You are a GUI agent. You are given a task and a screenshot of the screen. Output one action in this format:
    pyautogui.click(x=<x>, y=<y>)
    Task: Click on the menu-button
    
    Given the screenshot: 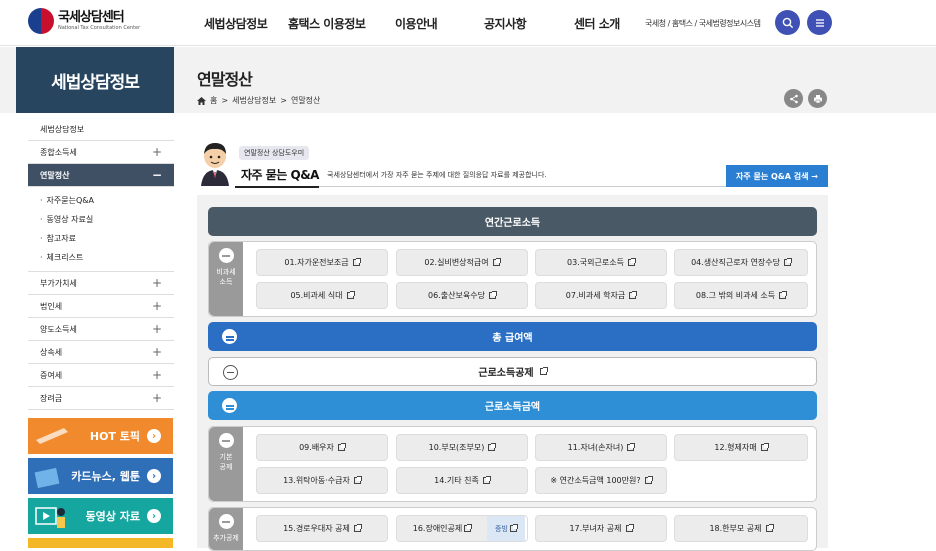 What is the action you would take?
    pyautogui.click(x=819, y=22)
    